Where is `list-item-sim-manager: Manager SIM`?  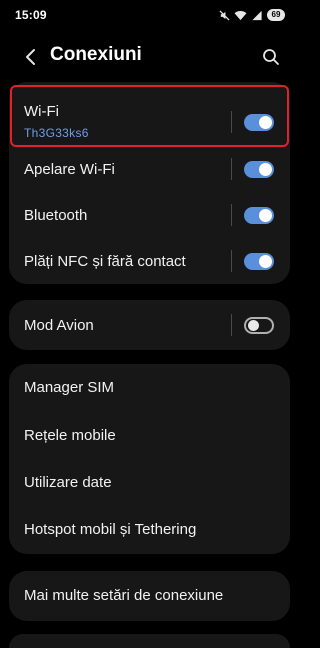 list-item-sim-manager: Manager SIM is located at coordinates (149, 387).